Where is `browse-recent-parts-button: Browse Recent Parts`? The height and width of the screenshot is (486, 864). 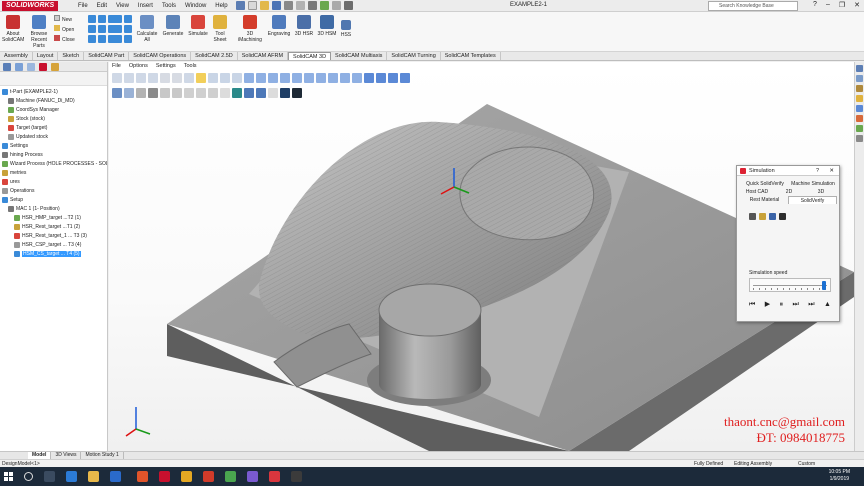 browse-recent-parts-button: Browse Recent Parts is located at coordinates (39, 32).